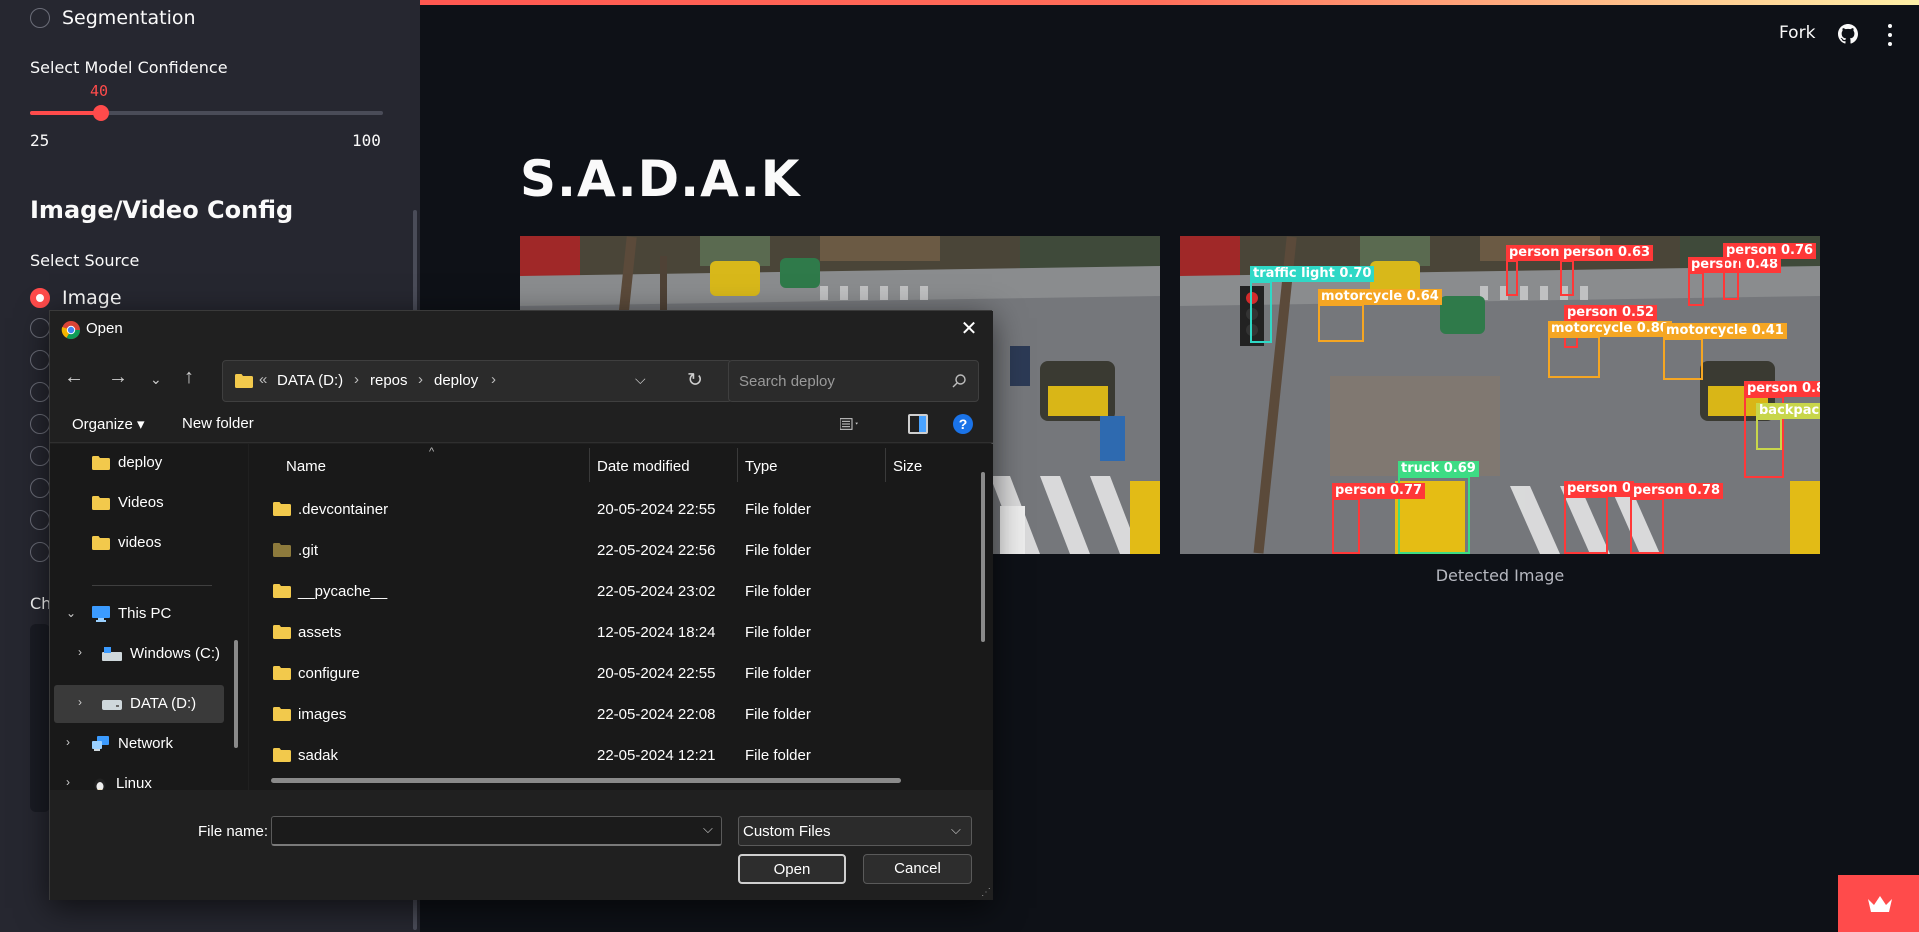  Describe the element at coordinates (959, 381) in the screenshot. I see `search-icon` at that location.